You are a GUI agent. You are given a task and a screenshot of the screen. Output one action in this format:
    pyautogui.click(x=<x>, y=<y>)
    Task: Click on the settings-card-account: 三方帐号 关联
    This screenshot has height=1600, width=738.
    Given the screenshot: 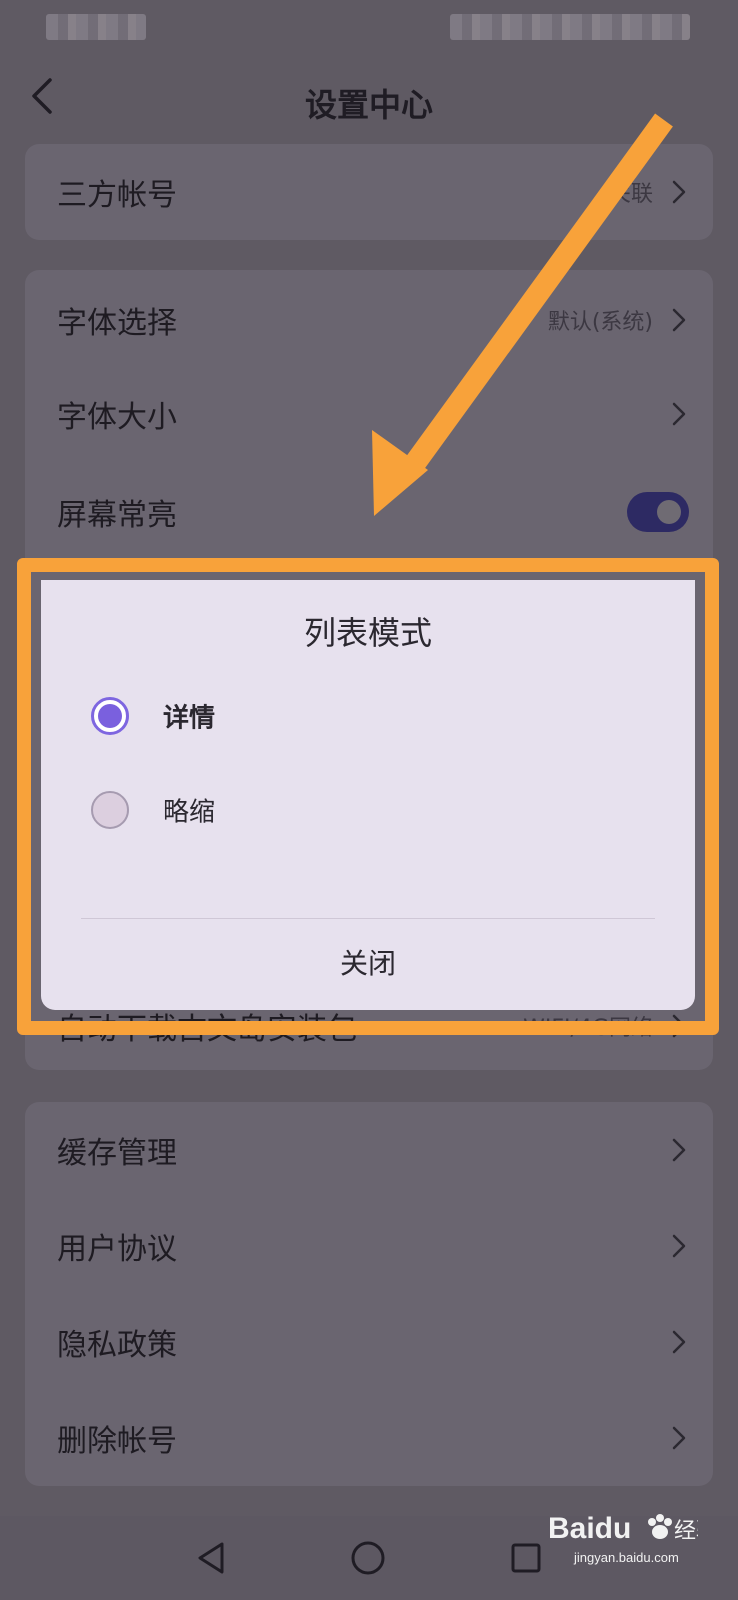 What is the action you would take?
    pyautogui.click(x=369, y=192)
    